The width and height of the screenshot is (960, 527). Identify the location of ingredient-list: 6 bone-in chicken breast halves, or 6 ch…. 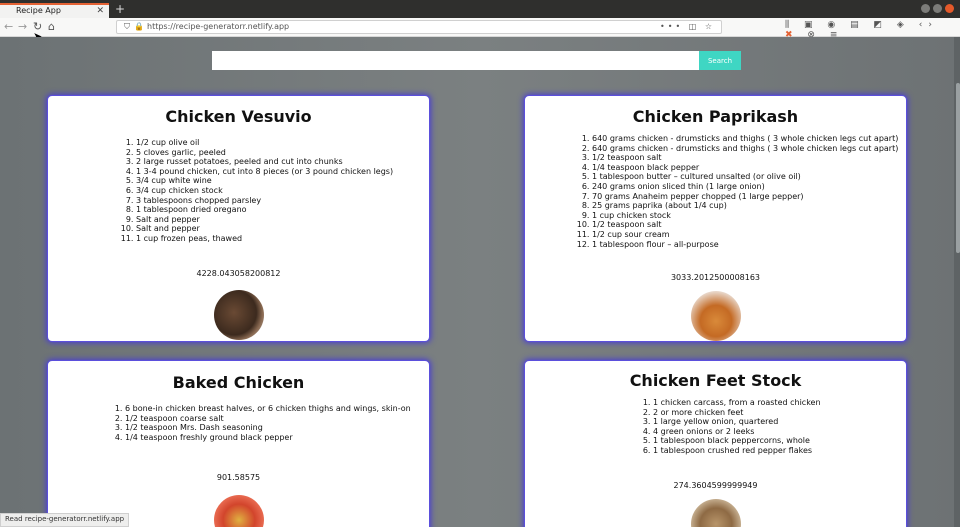
(238, 423).